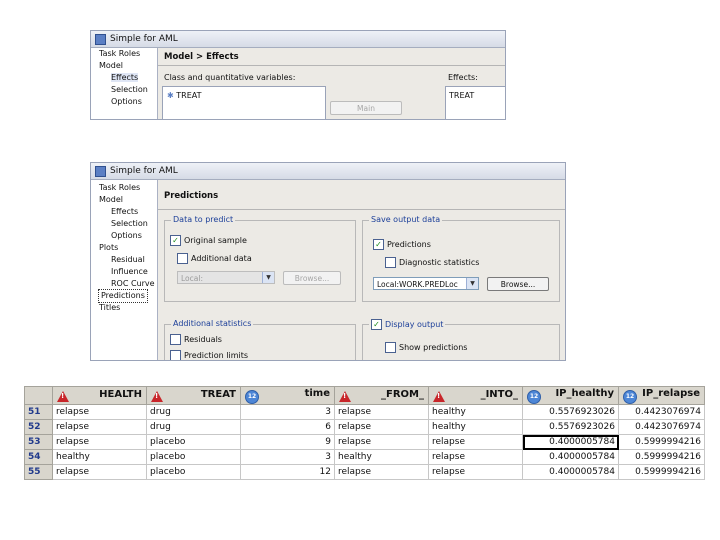 Image resolution: width=720 pixels, height=540 pixels. Describe the element at coordinates (328, 171) in the screenshot. I see `predictions-dialog-titlebar: Simple for AML` at that location.